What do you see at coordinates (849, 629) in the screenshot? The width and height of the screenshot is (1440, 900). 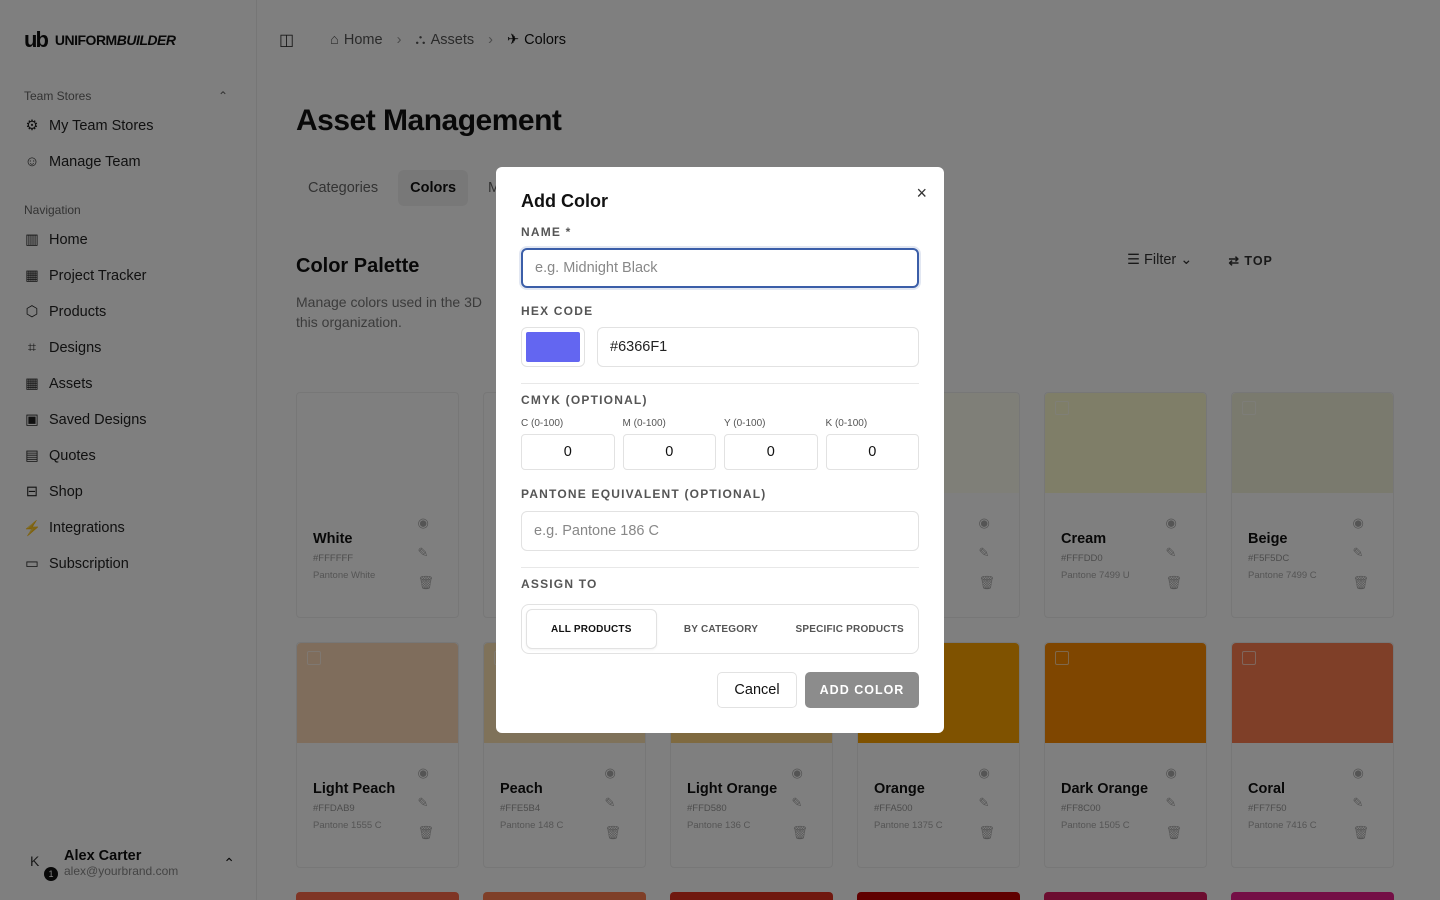 I see `assign-specific-products: SPECIFIC PRODUCTS` at bounding box center [849, 629].